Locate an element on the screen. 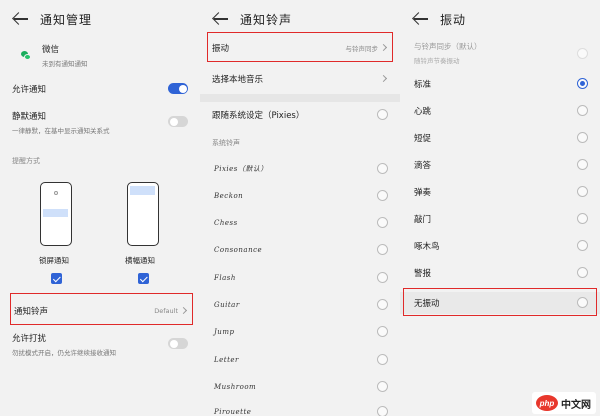 The width and height of the screenshot is (600, 416). page-title: 通知铃声 is located at coordinates (266, 19).